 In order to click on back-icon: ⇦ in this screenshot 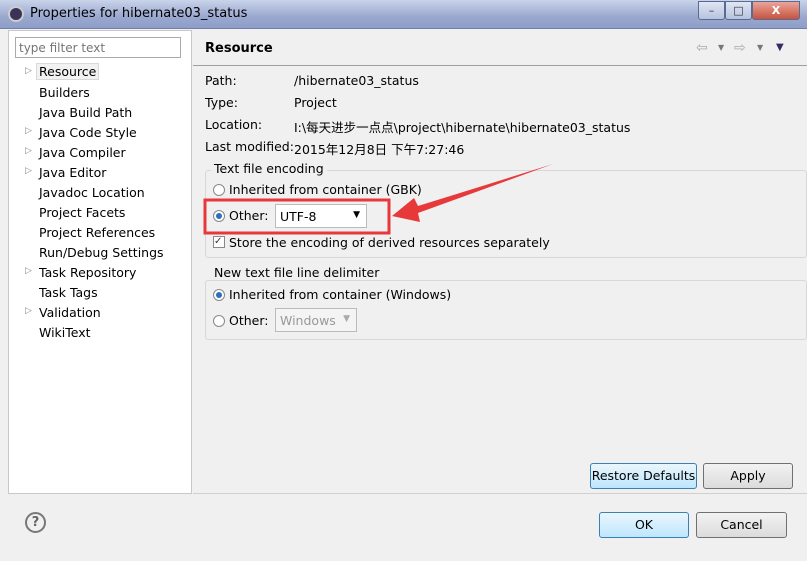, I will do `click(702, 48)`.